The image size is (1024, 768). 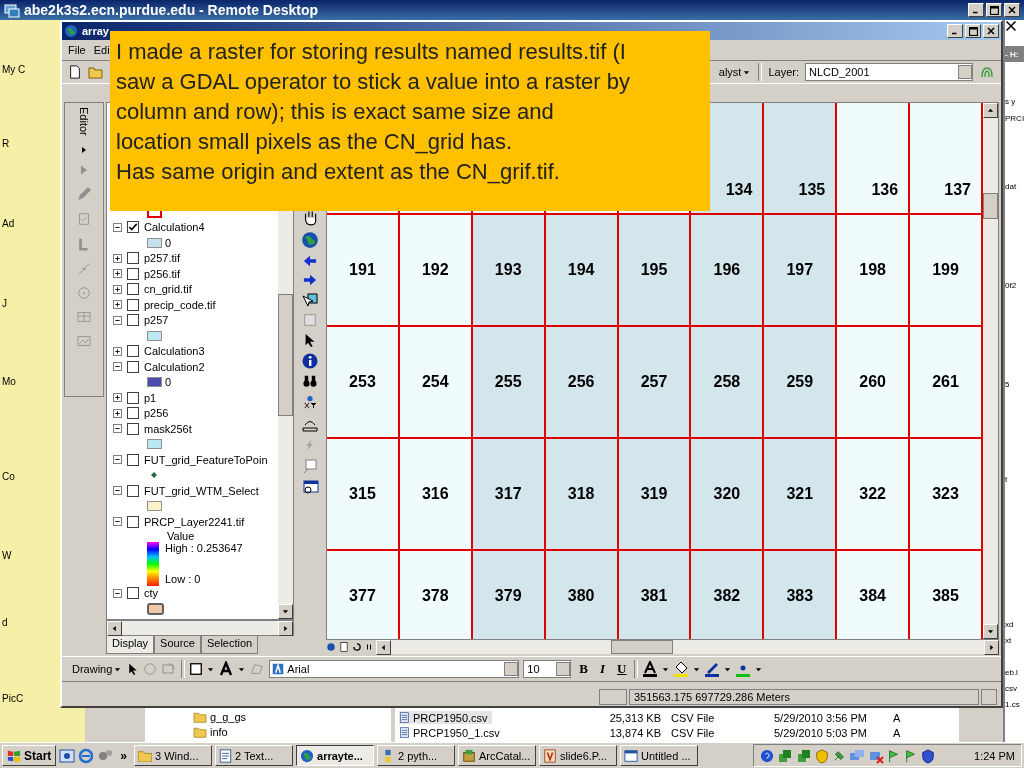 I want to click on layer-name: FUT_grid_FeatureToPoin, so click(x=206, y=459).